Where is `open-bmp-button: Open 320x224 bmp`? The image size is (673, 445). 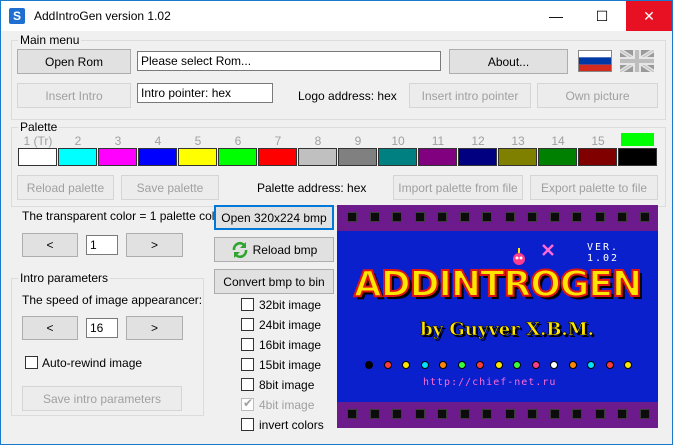
open-bmp-button: Open 320x224 bmp is located at coordinates (274, 217).